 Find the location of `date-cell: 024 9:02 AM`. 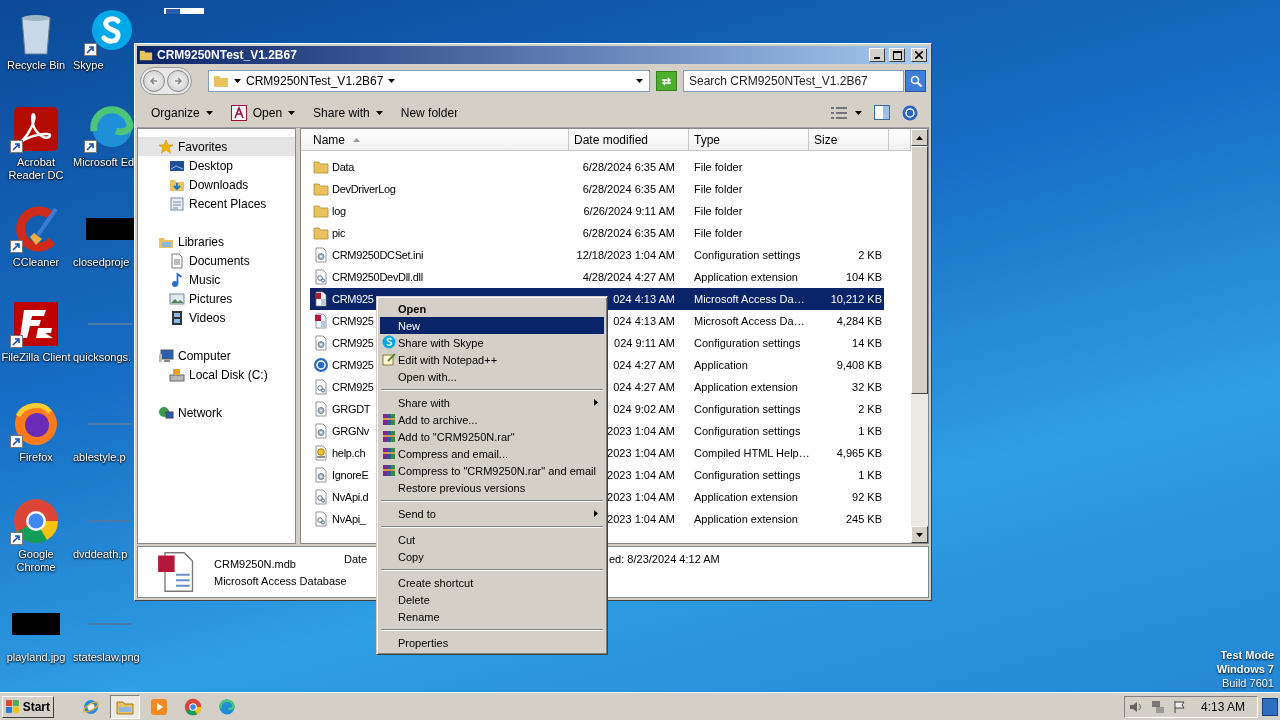

date-cell: 024 9:02 AM is located at coordinates (644, 409).